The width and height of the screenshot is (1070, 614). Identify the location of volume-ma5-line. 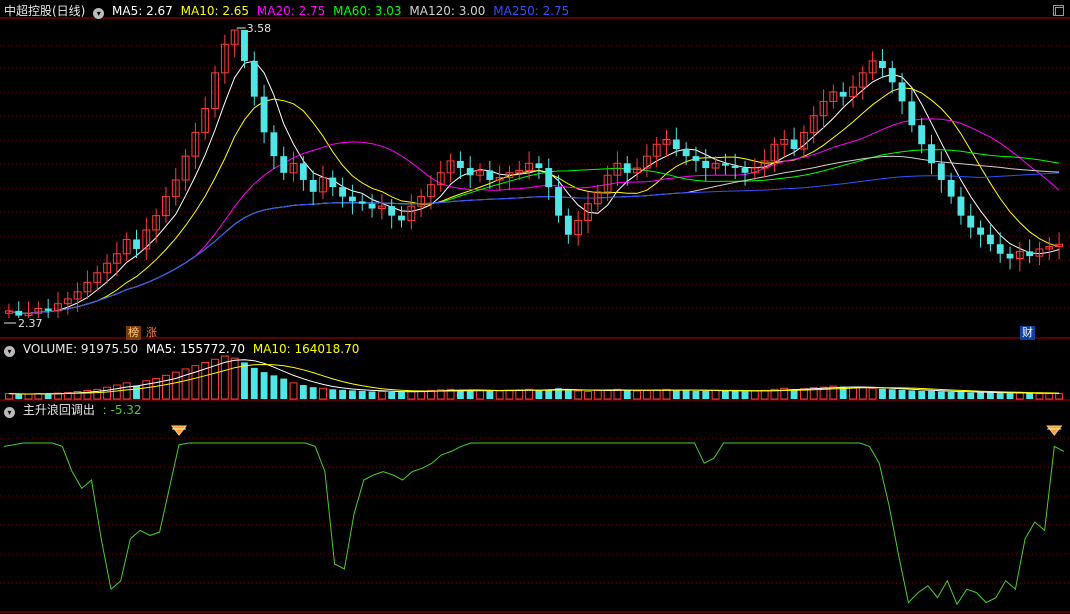
(534, 377).